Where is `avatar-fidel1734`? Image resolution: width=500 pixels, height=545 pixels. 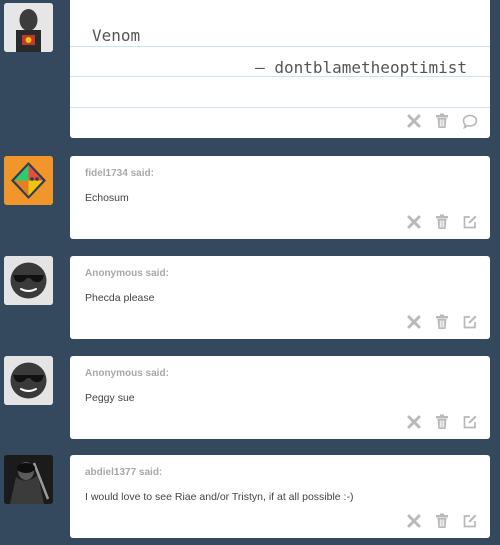 avatar-fidel1734 is located at coordinates (28, 180).